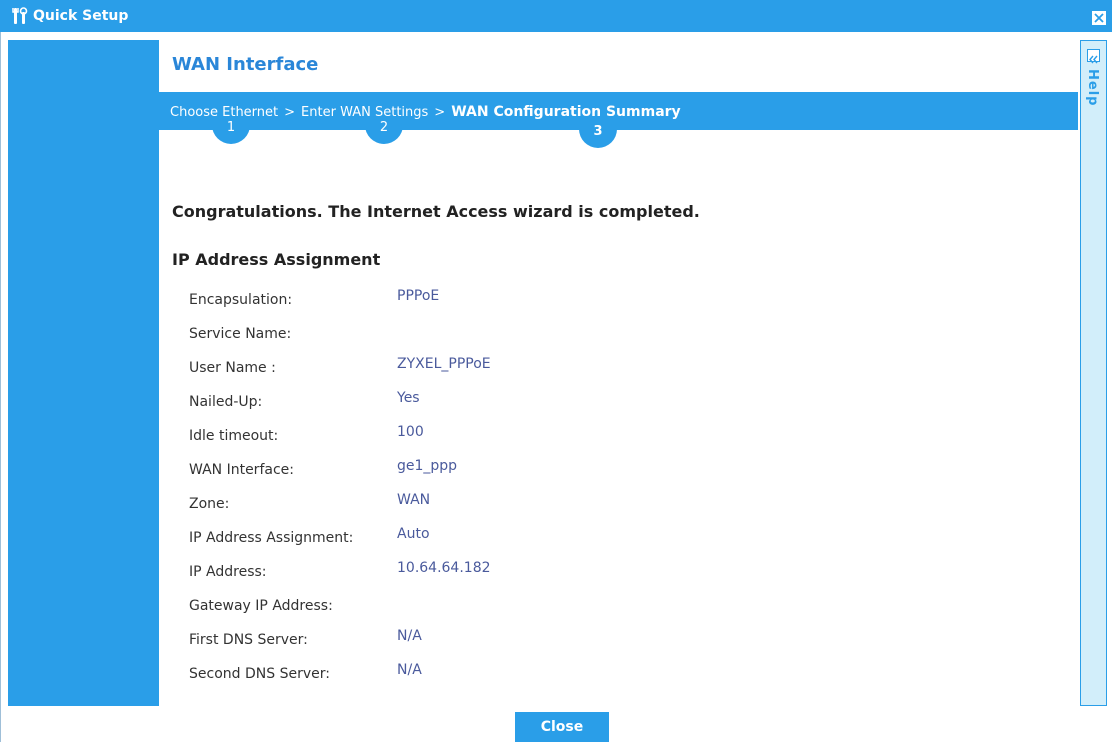  What do you see at coordinates (241, 470) in the screenshot?
I see `field-label: WAN Interface:` at bounding box center [241, 470].